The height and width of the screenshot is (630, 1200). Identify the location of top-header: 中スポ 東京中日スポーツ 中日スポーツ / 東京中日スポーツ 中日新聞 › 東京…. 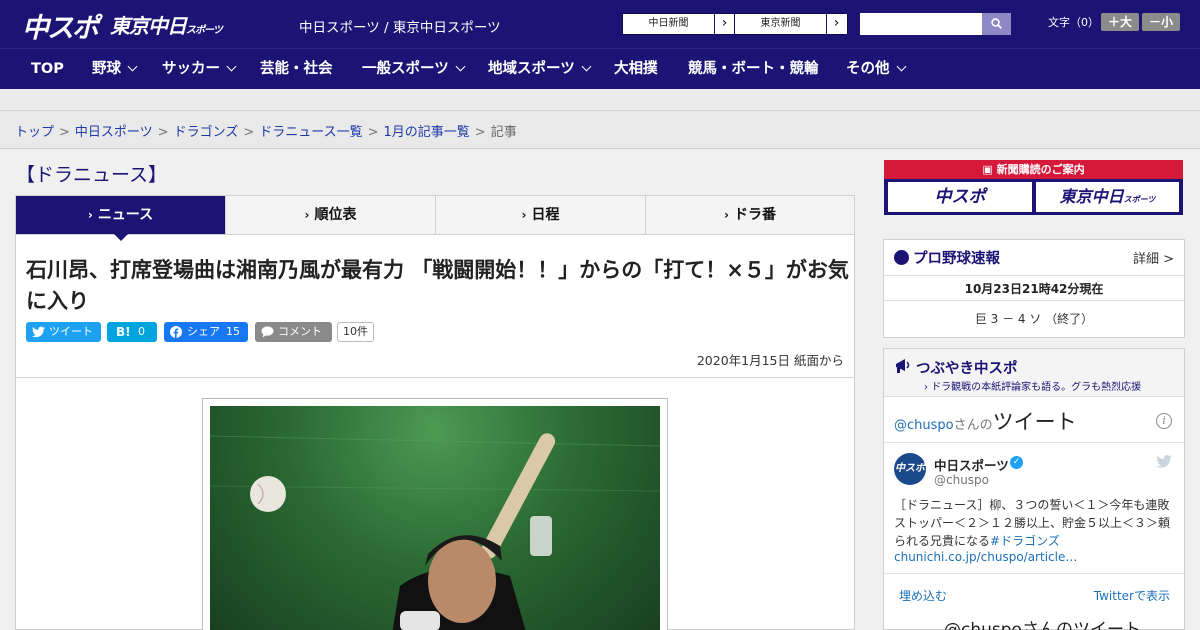
(600, 24).